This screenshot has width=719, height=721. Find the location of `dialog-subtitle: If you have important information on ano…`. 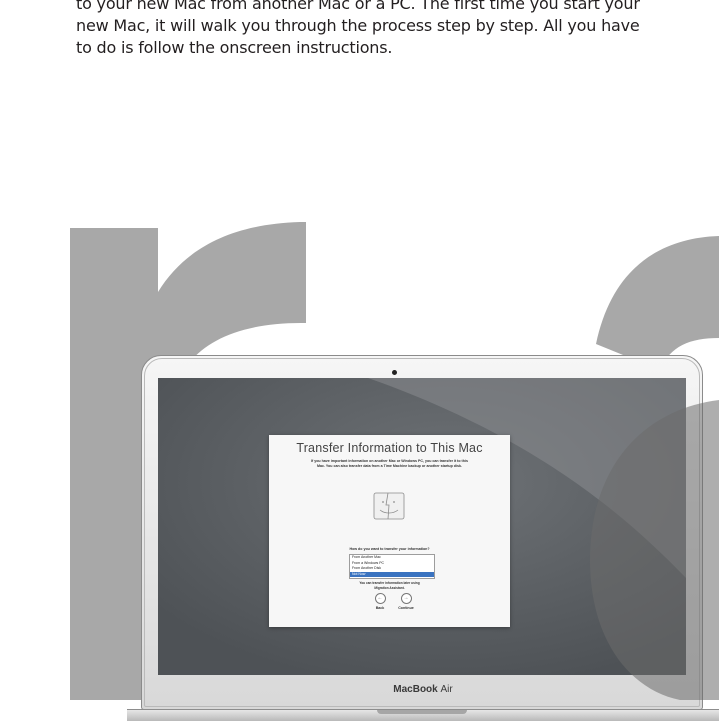

dialog-subtitle: If you have important information on ano… is located at coordinates (389, 464).